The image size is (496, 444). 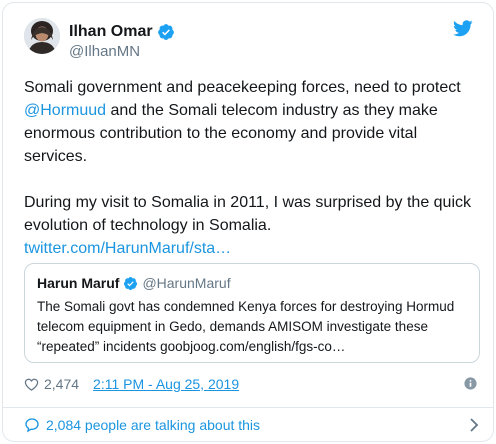 I want to click on quoted-author-handle: @HarunMaruf, so click(x=186, y=283).